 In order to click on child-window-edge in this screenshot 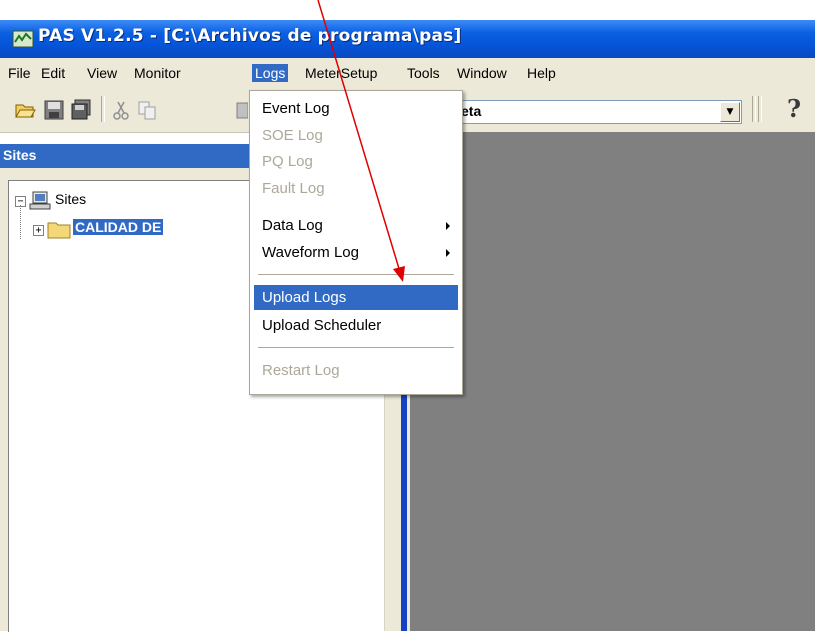, I will do `click(403, 505)`.